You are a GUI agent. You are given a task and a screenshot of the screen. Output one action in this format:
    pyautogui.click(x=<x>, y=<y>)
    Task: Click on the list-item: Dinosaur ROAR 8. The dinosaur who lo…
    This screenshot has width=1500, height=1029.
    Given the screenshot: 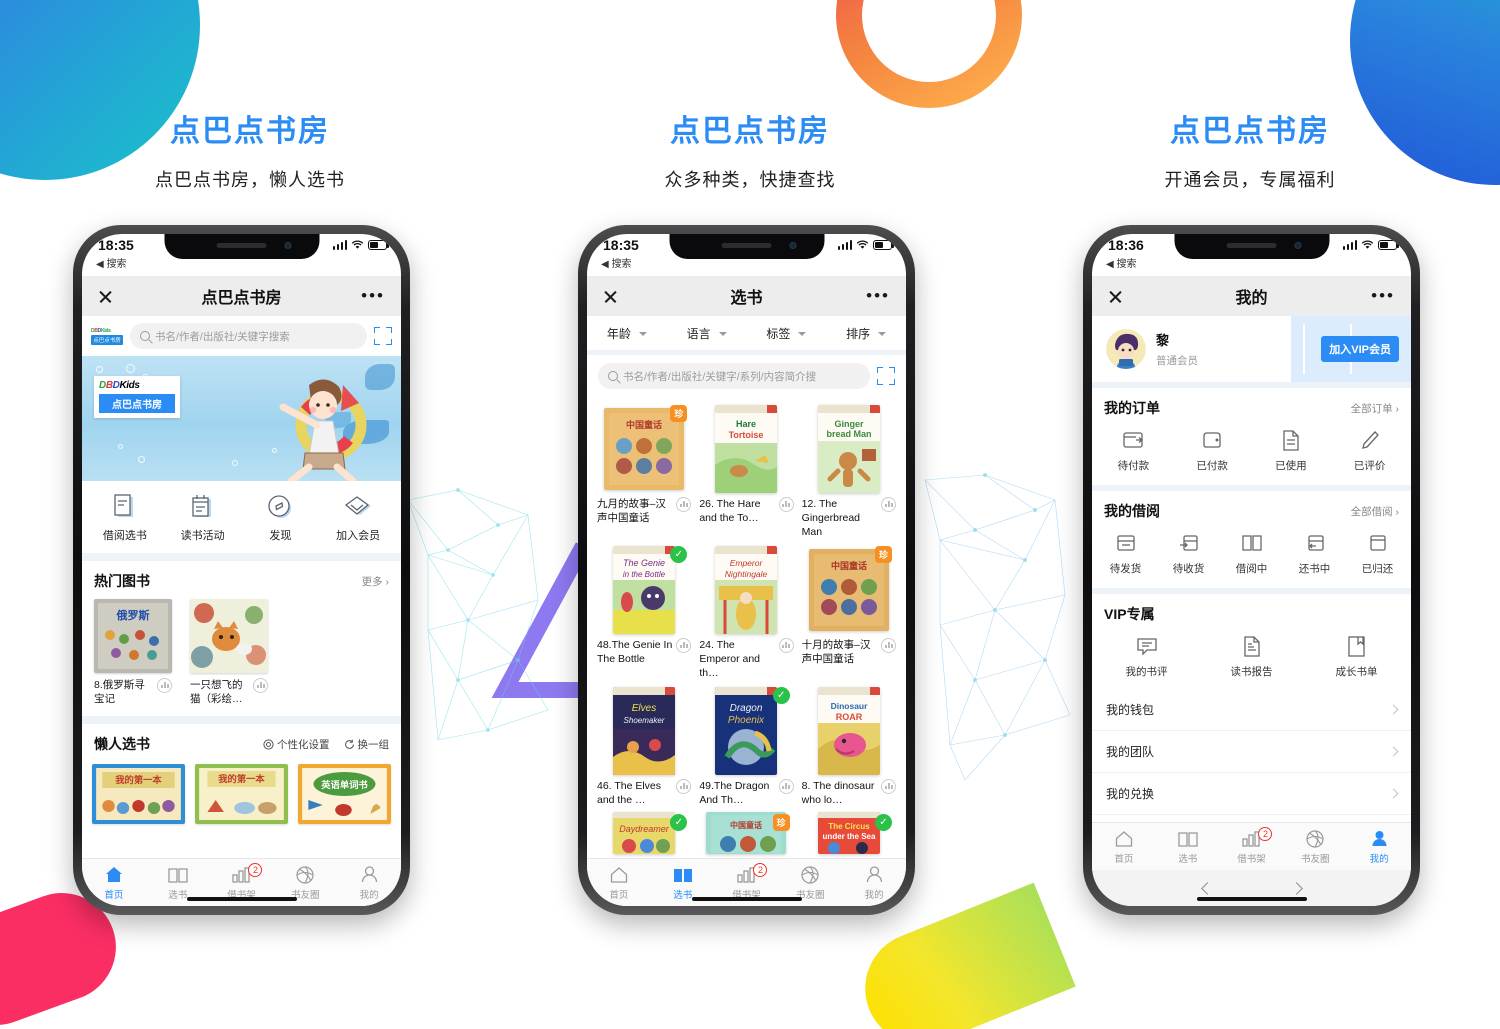 What is the action you would take?
    pyautogui.click(x=849, y=746)
    